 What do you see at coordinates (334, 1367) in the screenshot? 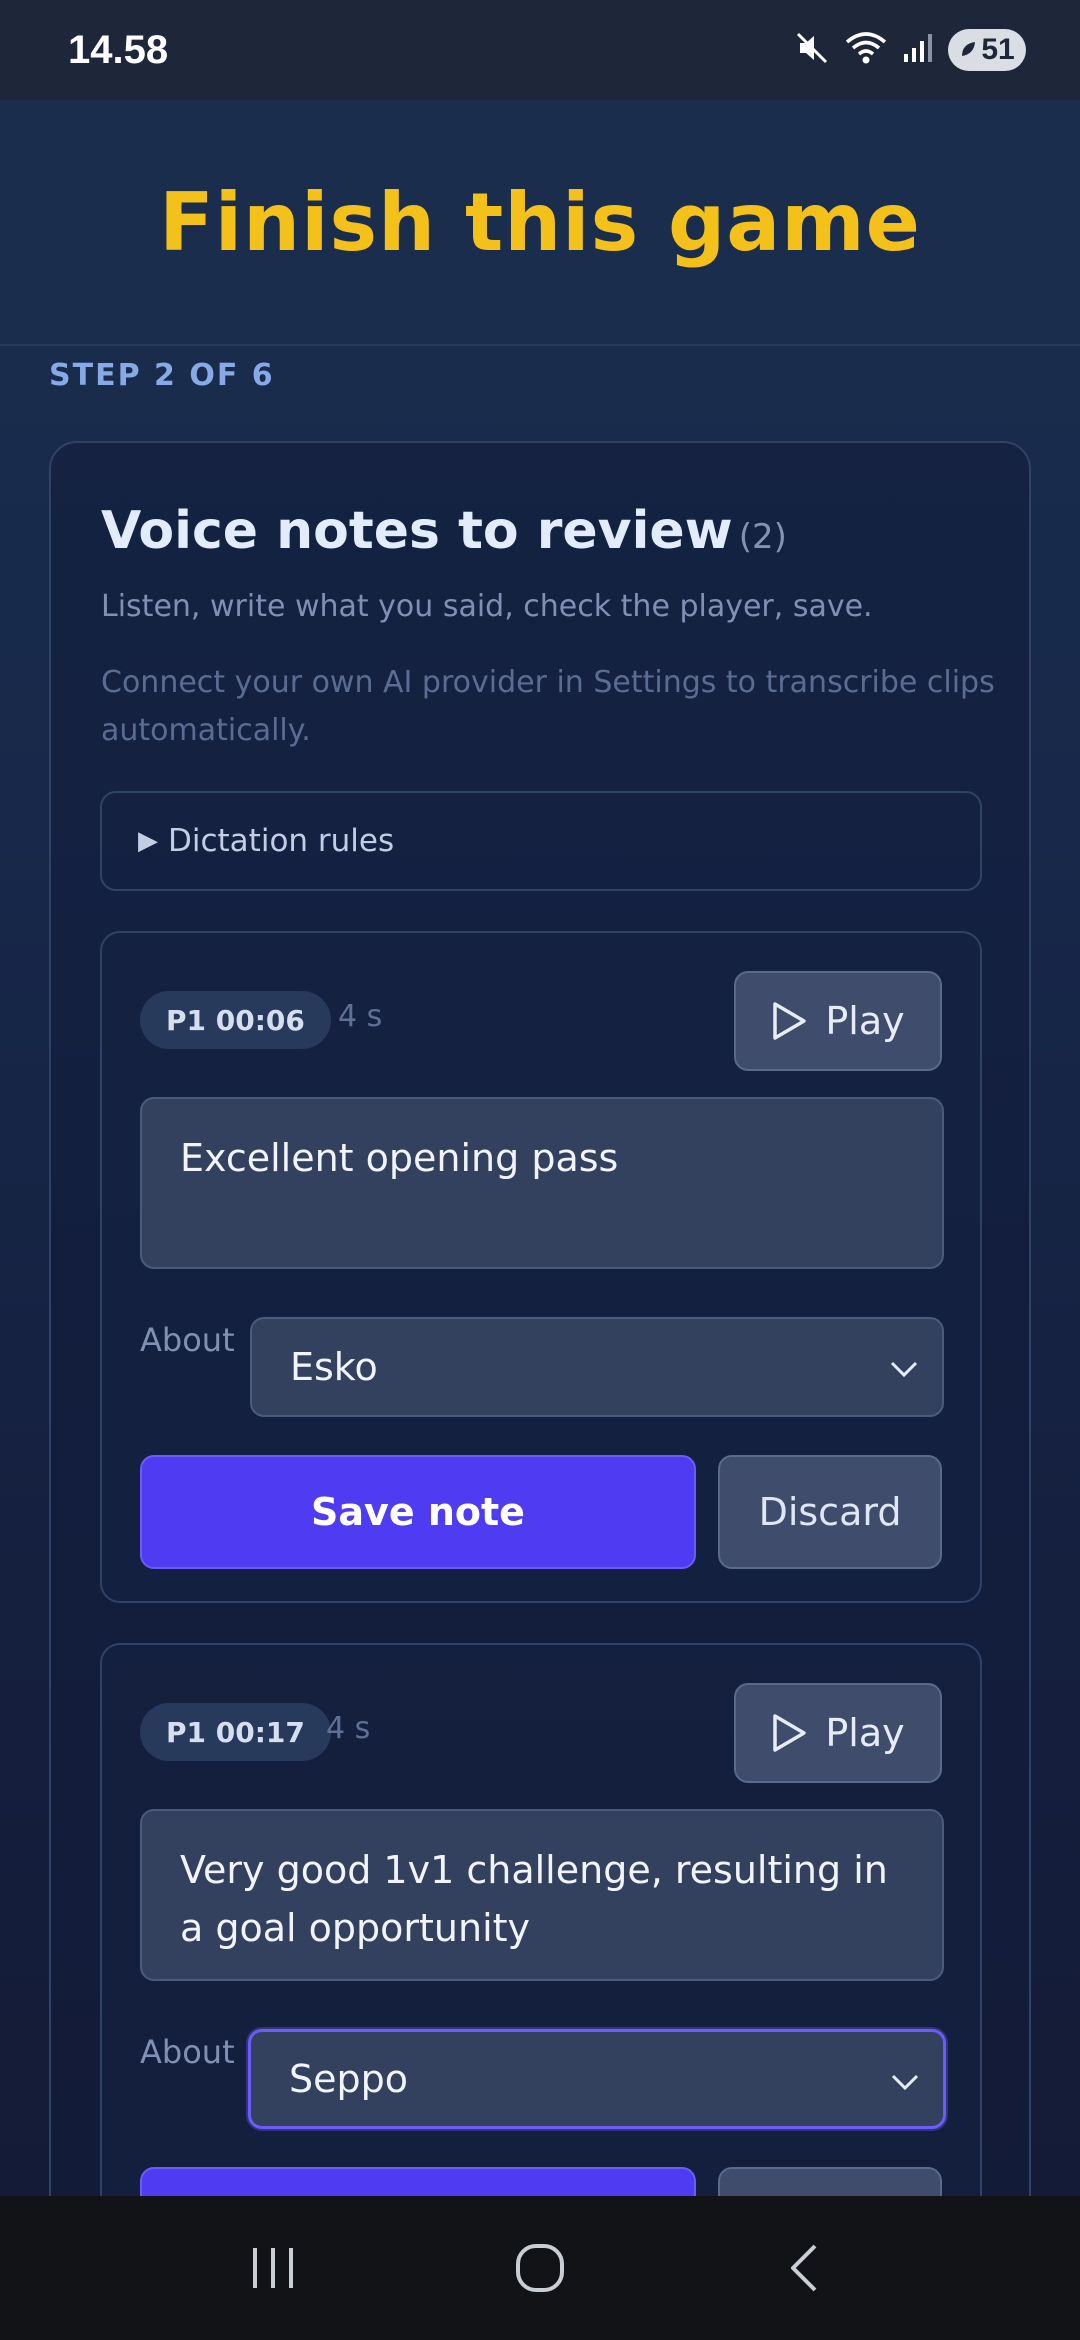
I see `player-select-value: Esko` at bounding box center [334, 1367].